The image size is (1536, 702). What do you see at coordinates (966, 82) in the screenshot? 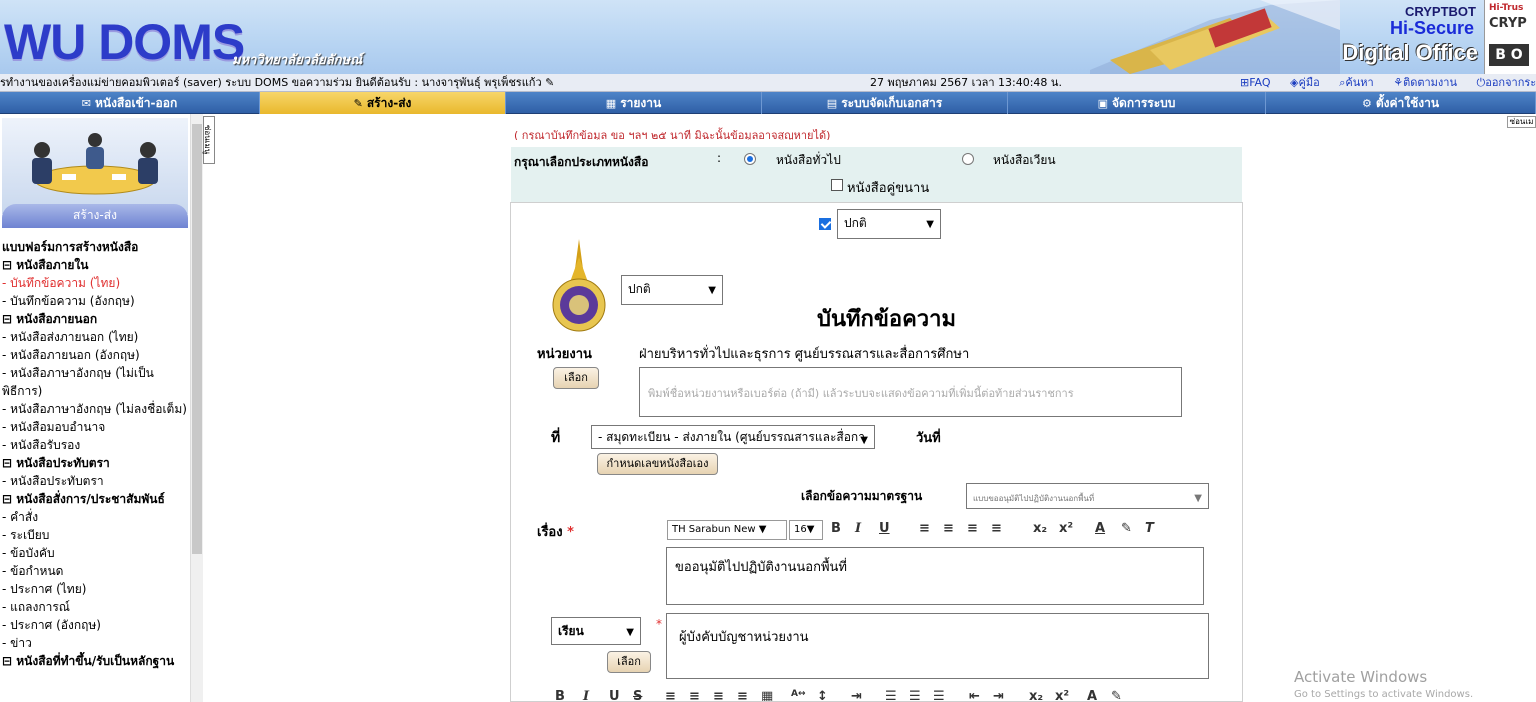
I see `status-datetime: 27 พฤษภาคม 2567 เวลา 13:40:48 น.` at bounding box center [966, 82].